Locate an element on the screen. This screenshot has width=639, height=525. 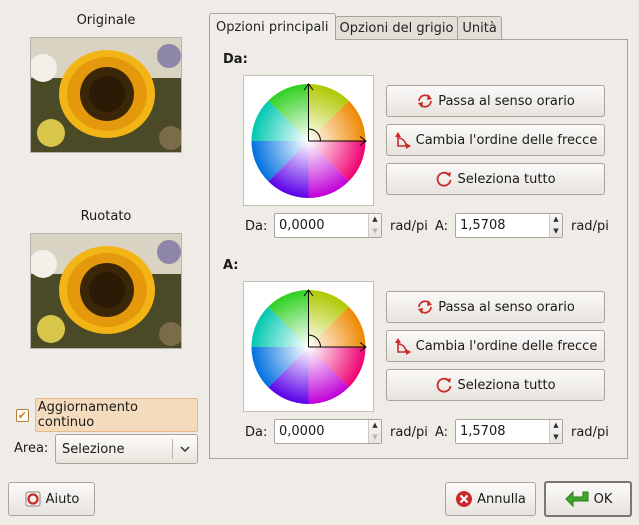
to-select-all-label: Seleziona tutto is located at coordinates (506, 385).